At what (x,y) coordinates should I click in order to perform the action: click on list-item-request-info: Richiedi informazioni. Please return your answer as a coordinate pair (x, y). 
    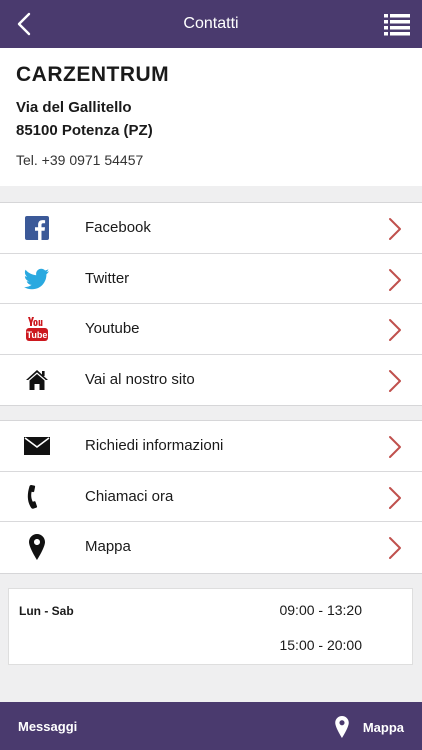
    Looking at the image, I should click on (211, 446).